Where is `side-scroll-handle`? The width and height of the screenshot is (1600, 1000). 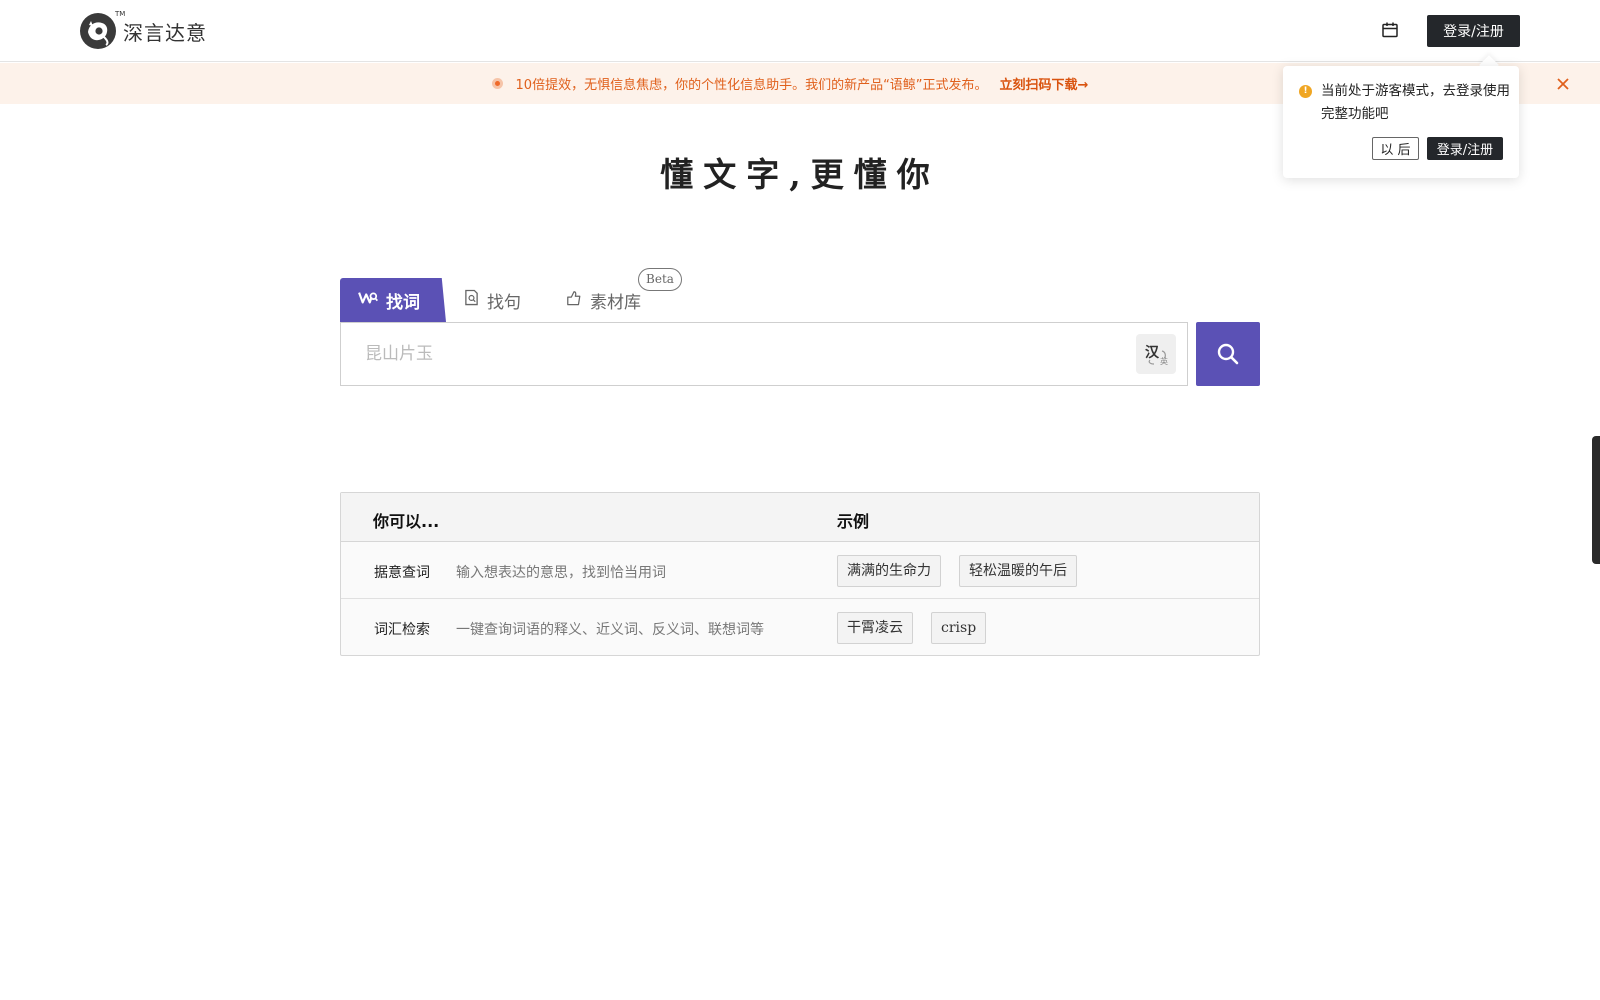 side-scroll-handle is located at coordinates (1596, 500).